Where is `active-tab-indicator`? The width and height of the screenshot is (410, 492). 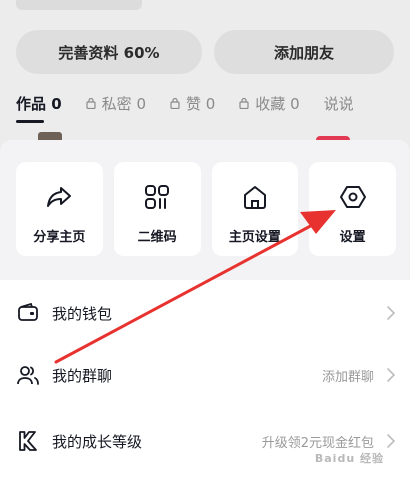
active-tab-indicator is located at coordinates (30, 121).